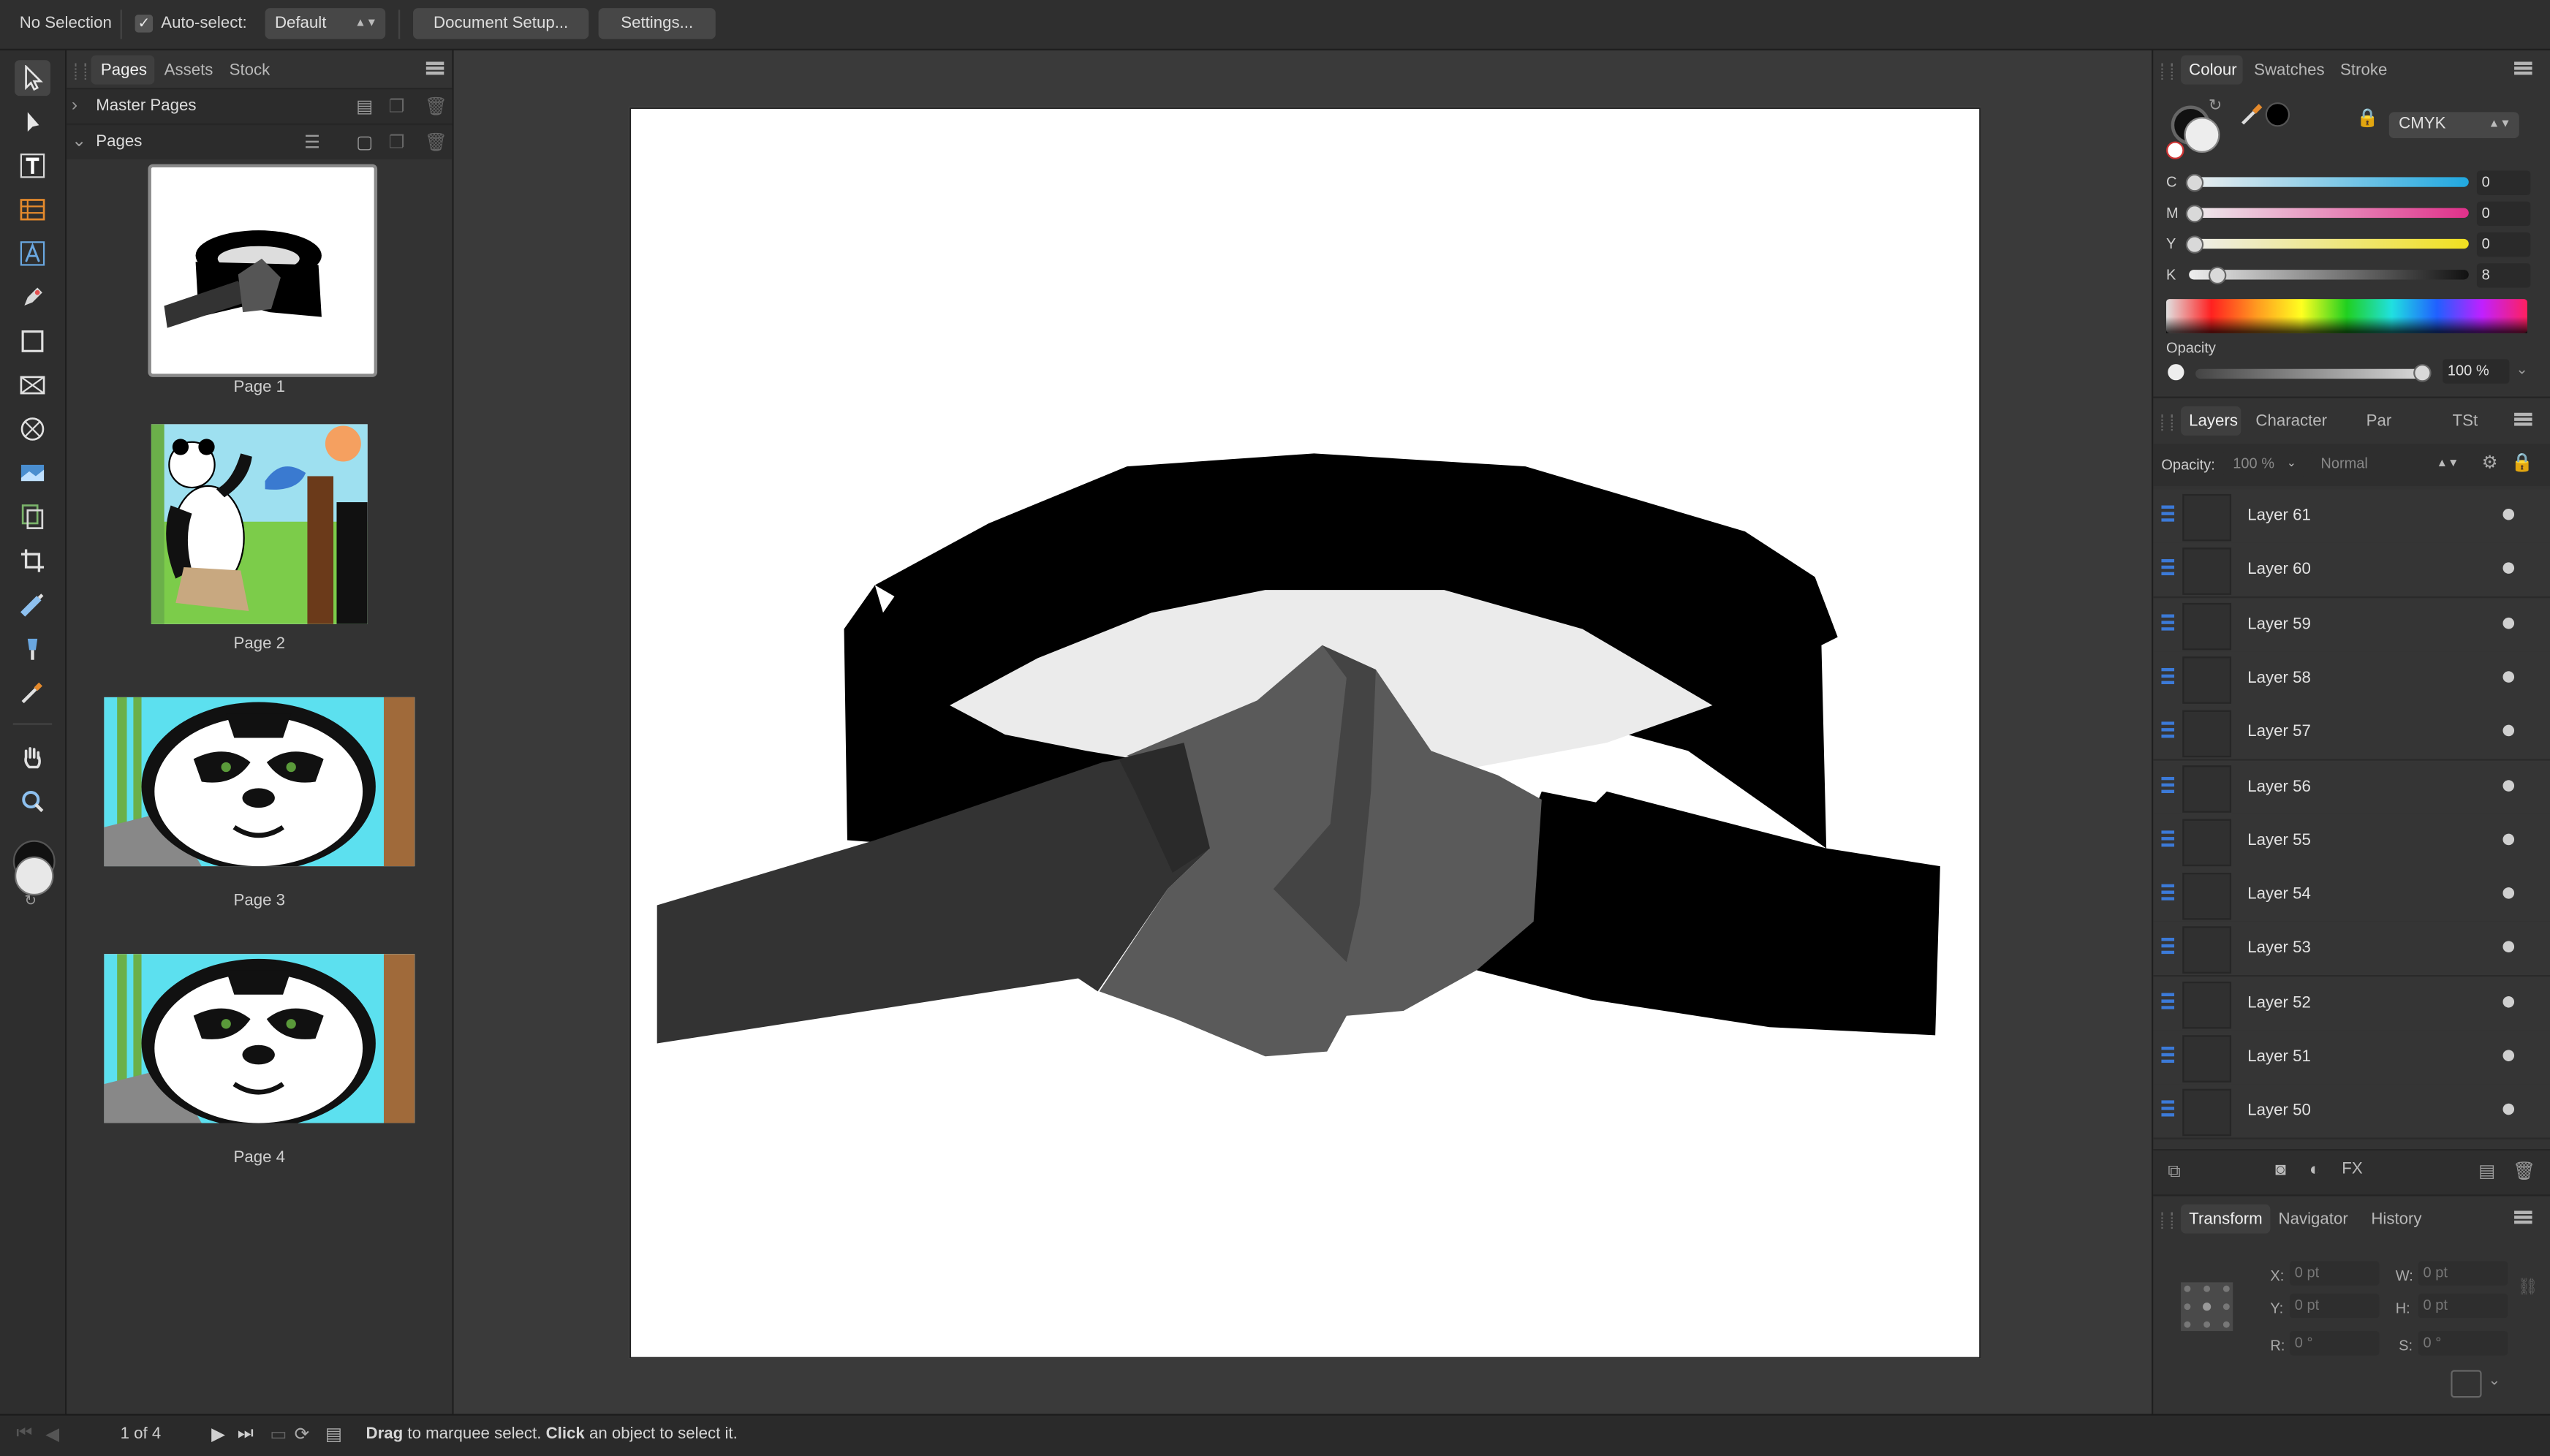 The width and height of the screenshot is (2550, 1456). I want to click on layer-row: Layer 52, so click(2351, 1004).